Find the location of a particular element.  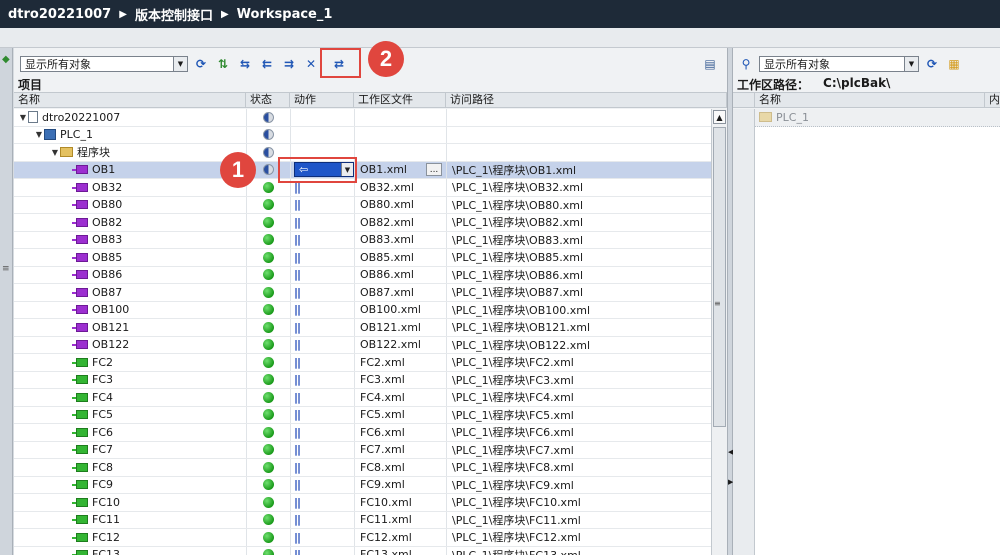

table-row: FC10 || FC10.xml \PLC_1\程序块\FC10.xml is located at coordinates (362, 503).